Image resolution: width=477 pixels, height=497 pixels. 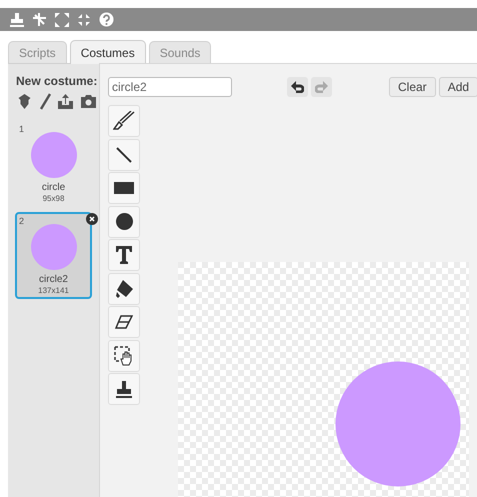 I want to click on costume-name: circle, so click(x=54, y=188).